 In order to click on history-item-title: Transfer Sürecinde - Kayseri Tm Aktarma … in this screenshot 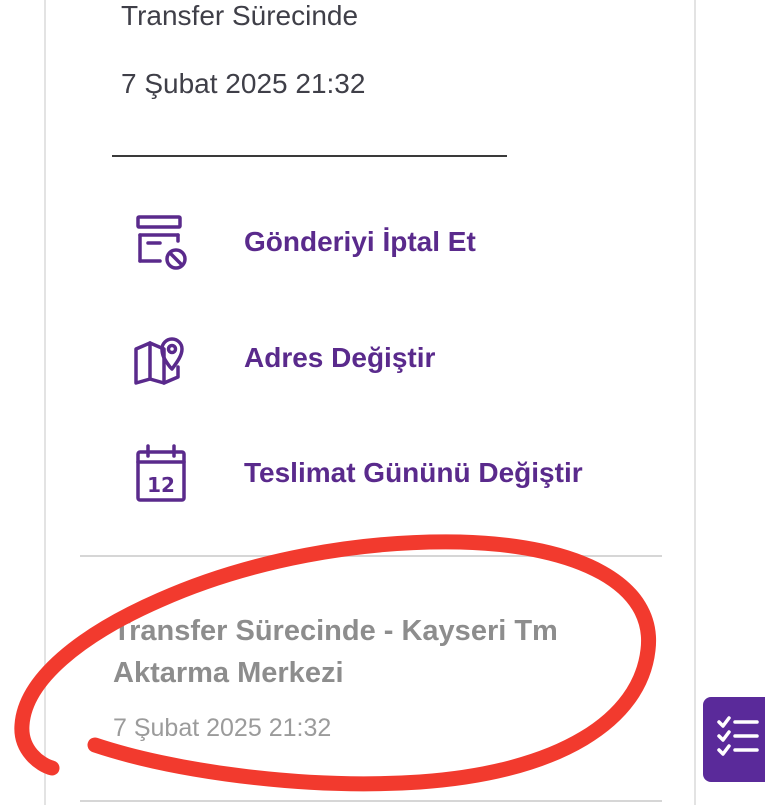, I will do `click(335, 652)`.